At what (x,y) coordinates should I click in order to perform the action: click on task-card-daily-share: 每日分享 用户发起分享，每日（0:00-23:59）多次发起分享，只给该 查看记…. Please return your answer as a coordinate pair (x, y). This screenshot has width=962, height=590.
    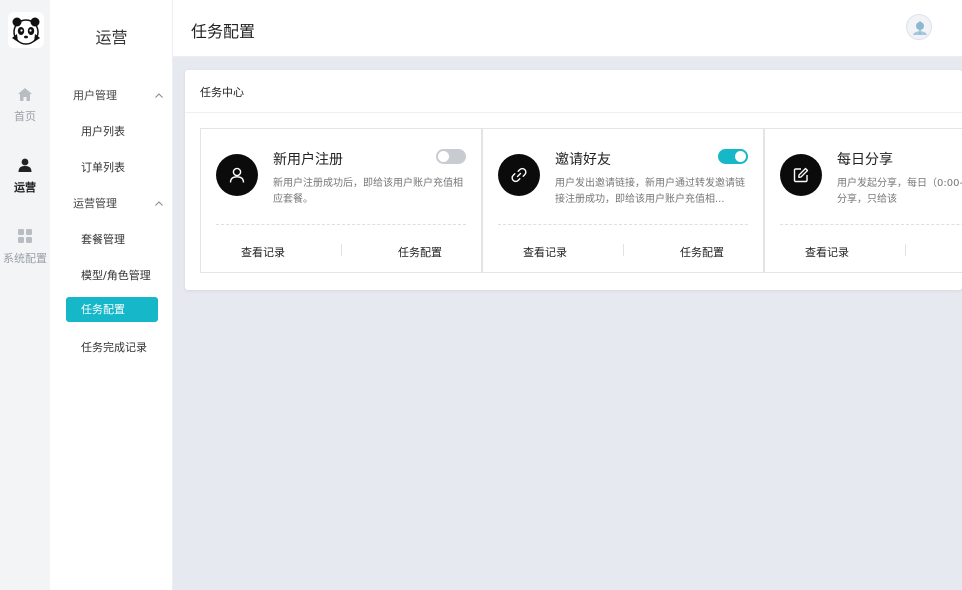
    Looking at the image, I should click on (863, 200).